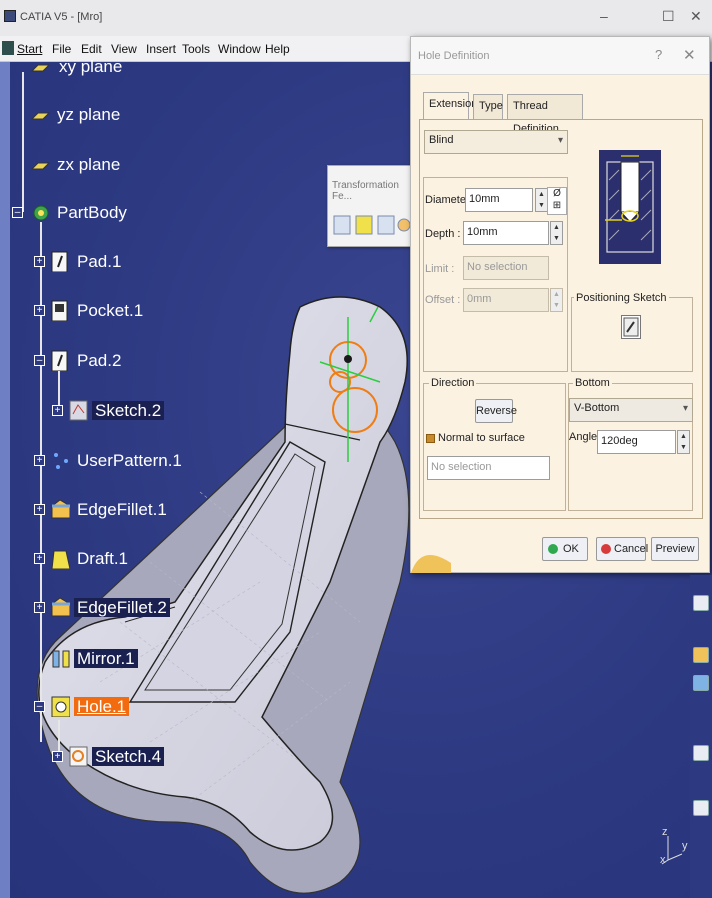 Image resolution: width=712 pixels, height=898 pixels. What do you see at coordinates (364, 225) in the screenshot?
I see `mirror-tool-icon` at bounding box center [364, 225].